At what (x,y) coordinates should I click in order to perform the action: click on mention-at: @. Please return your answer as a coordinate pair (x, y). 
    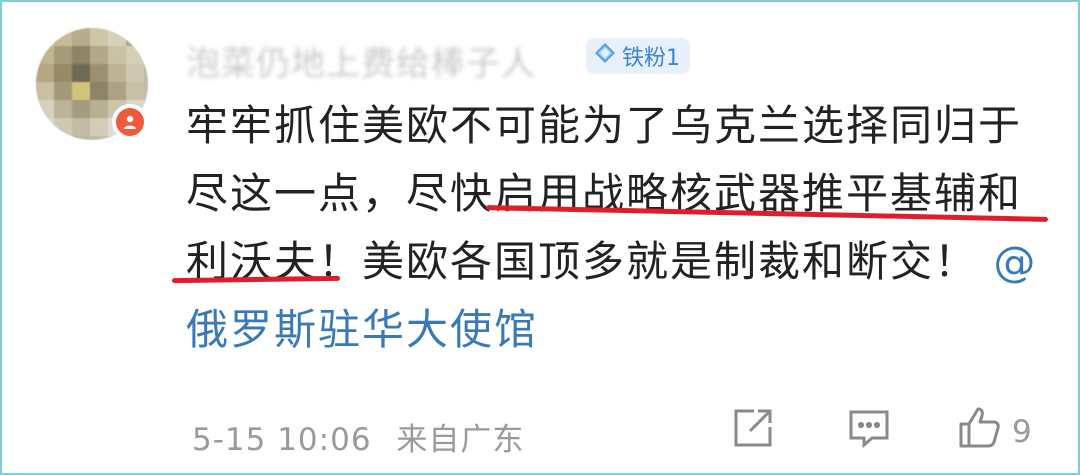
    Looking at the image, I should click on (1015, 261).